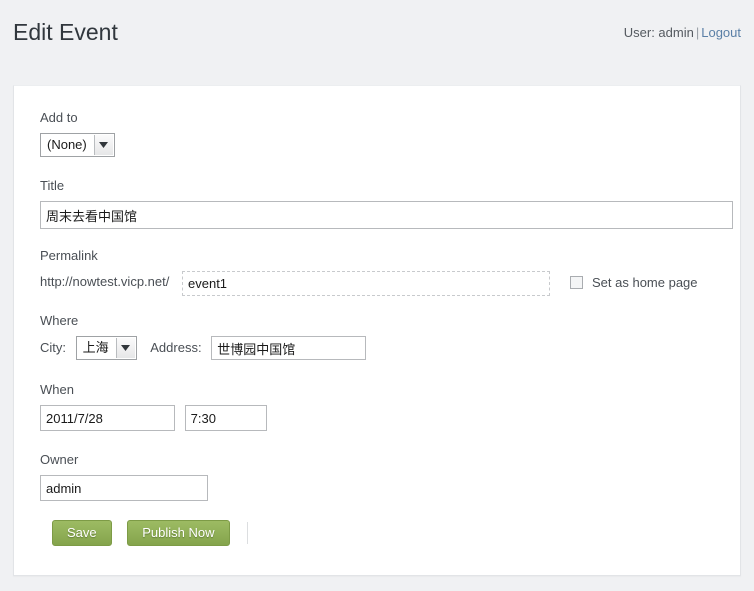 This screenshot has height=591, width=754. I want to click on permalink-base-url: http://nowtest.vicp.net/, so click(105, 281).